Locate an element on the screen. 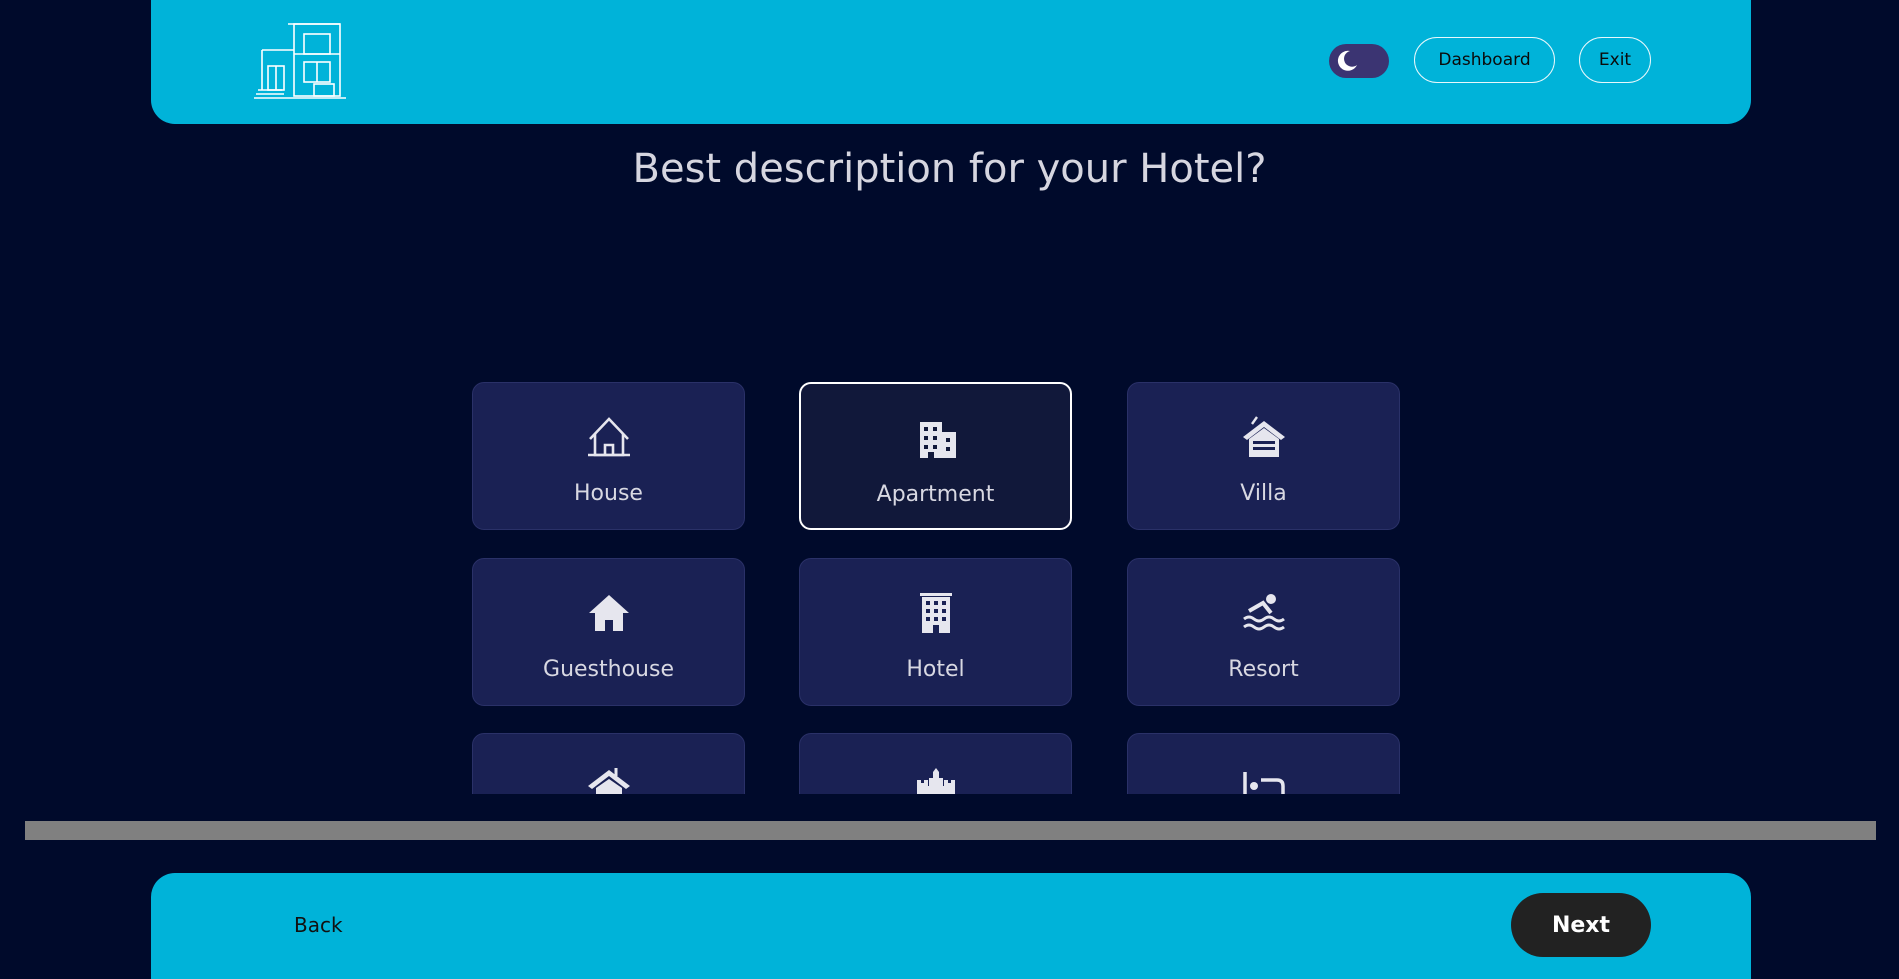 The image size is (1899, 979). option-card-resort: Resort is located at coordinates (1263, 632).